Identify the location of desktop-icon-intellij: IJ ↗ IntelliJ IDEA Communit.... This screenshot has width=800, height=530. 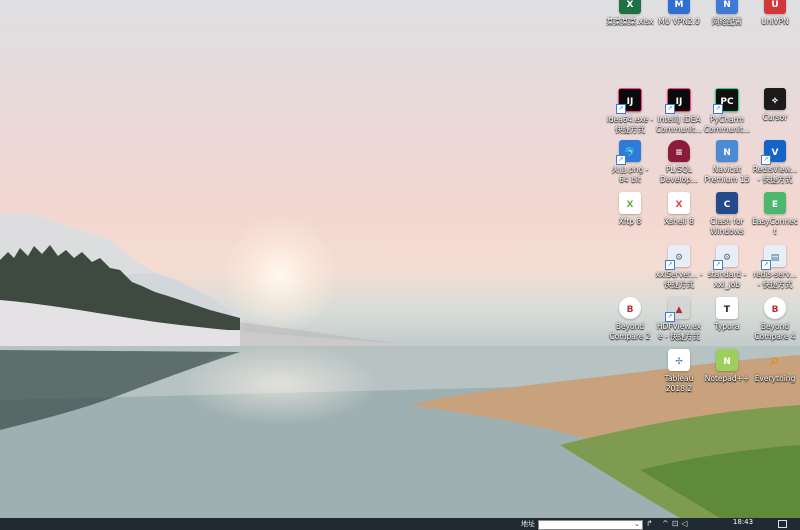
(679, 111).